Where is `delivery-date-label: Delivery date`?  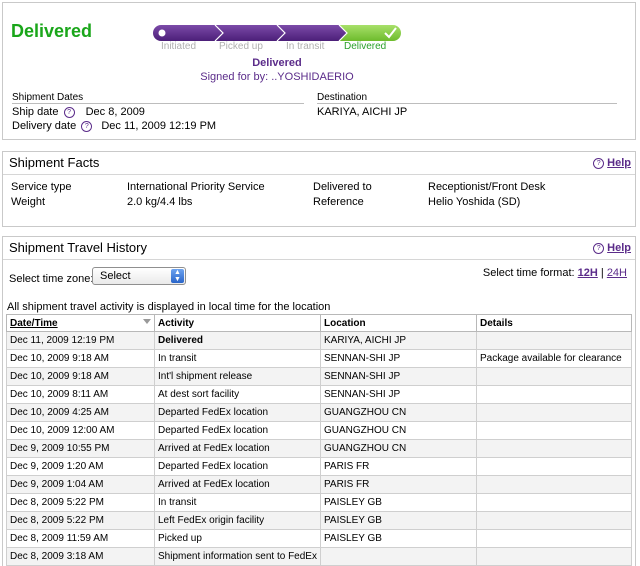 delivery-date-label: Delivery date is located at coordinates (44, 126).